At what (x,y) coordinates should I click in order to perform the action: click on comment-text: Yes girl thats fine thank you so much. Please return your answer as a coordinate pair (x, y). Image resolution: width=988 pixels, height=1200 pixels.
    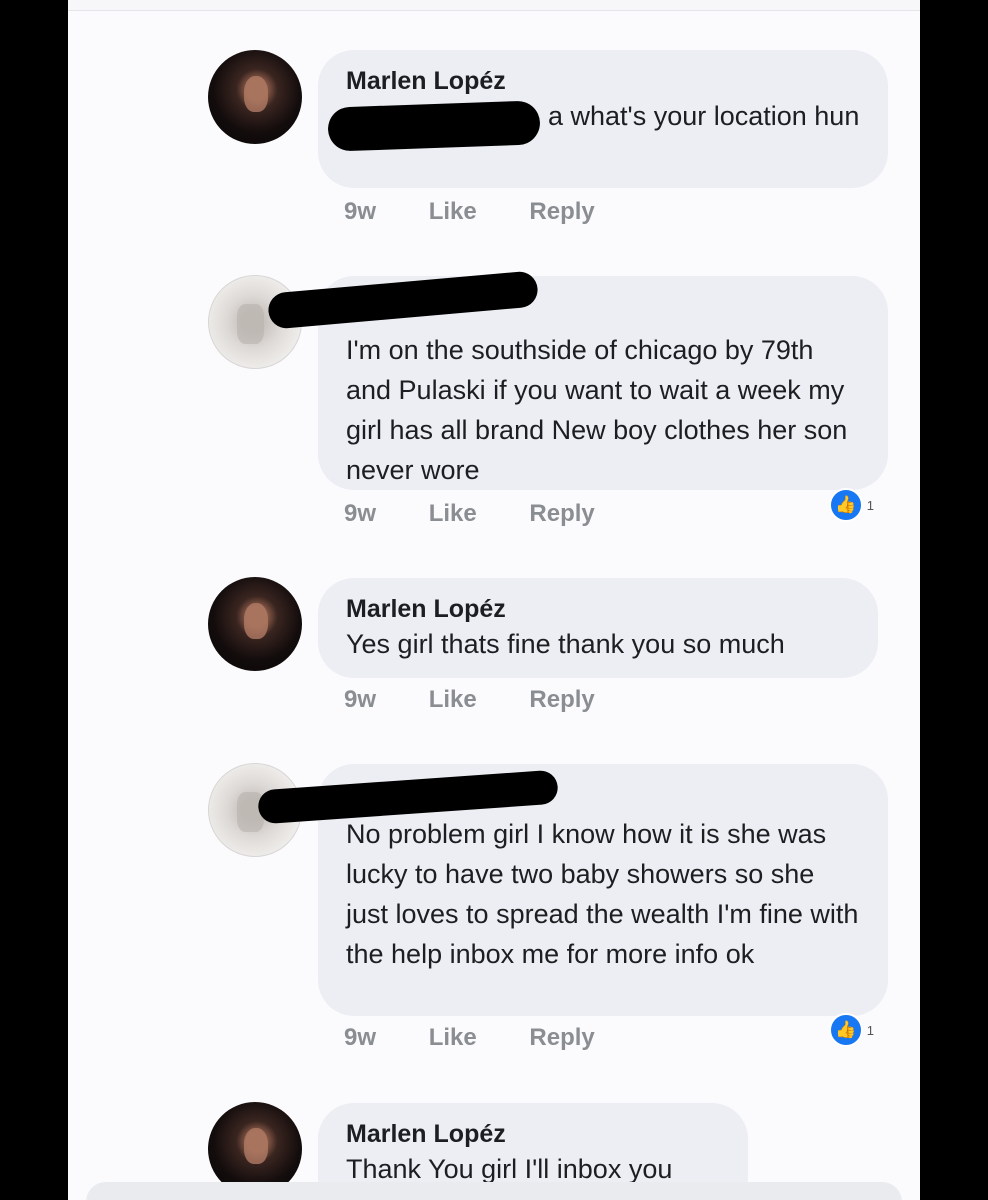
    Looking at the image, I should click on (565, 644).